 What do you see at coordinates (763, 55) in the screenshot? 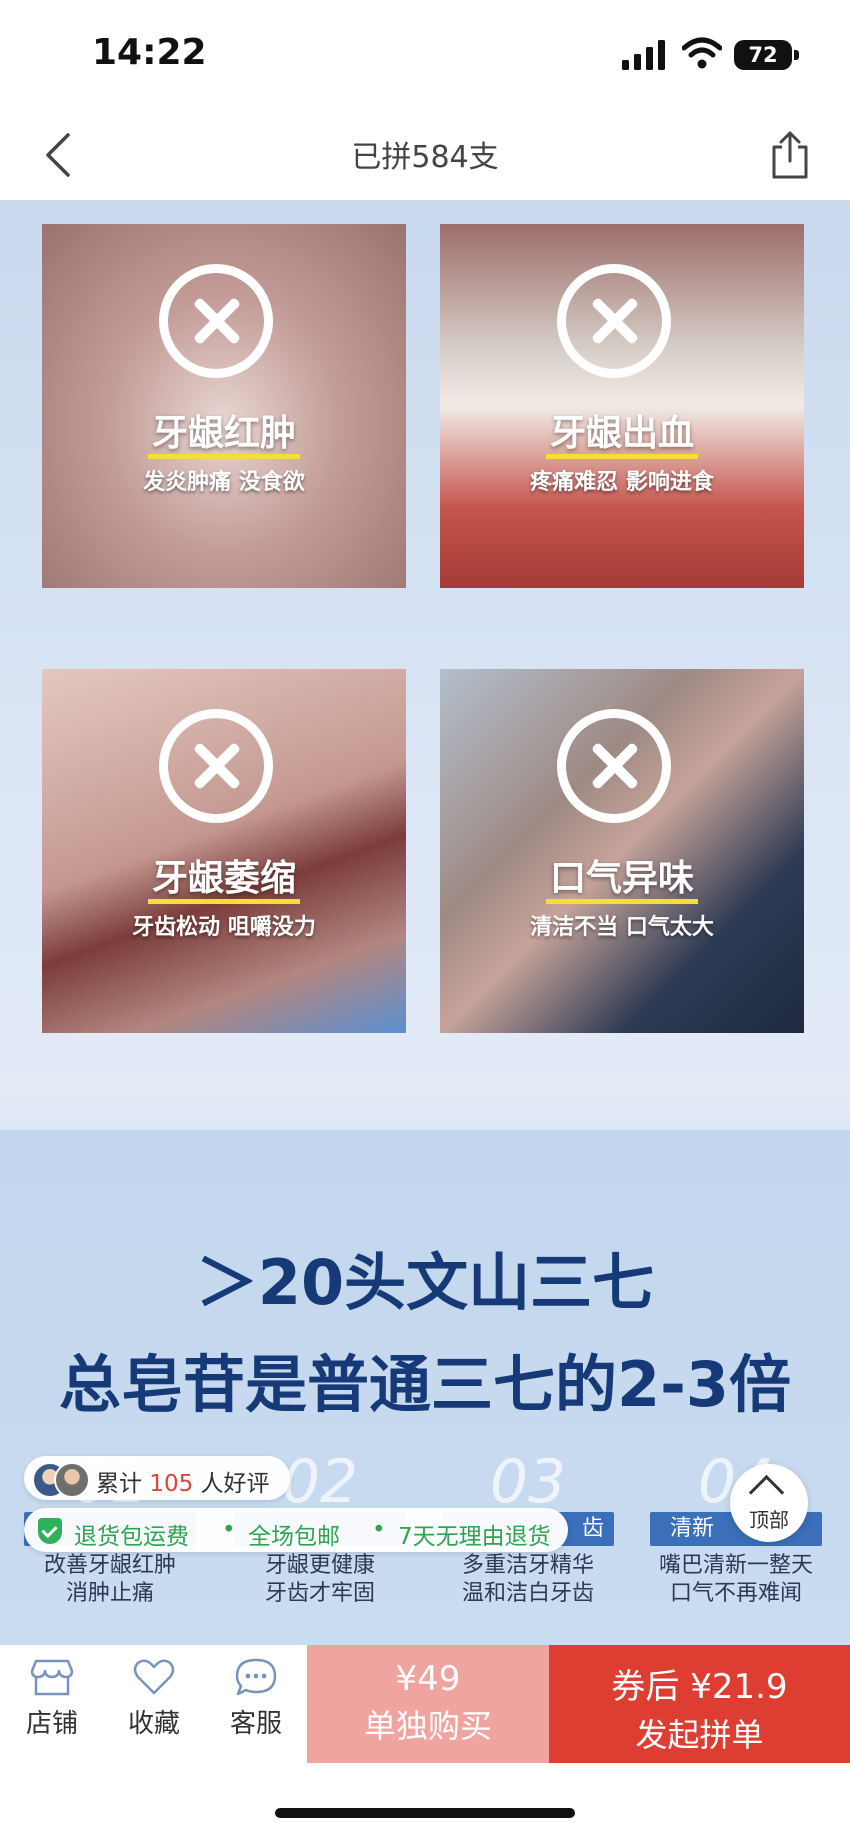
I see `battery-icon: 72` at bounding box center [763, 55].